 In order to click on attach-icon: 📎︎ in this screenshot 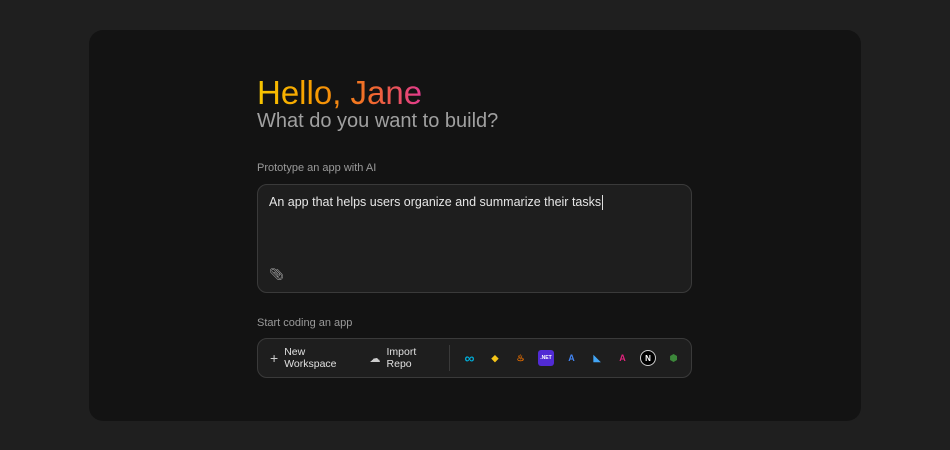, I will do `click(276, 274)`.